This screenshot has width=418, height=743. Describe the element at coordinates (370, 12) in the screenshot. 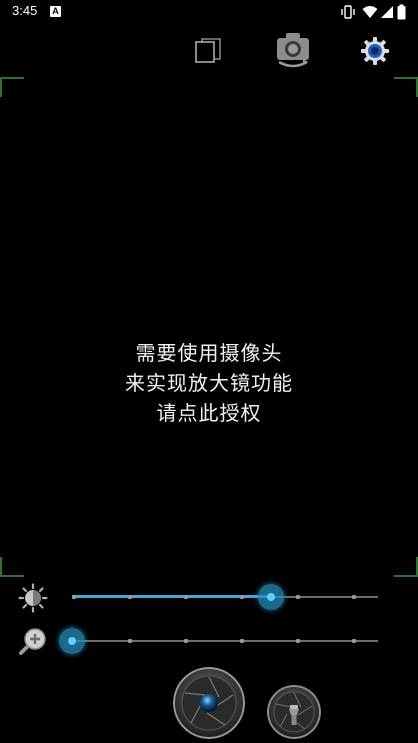

I see `wifi-icon` at that location.